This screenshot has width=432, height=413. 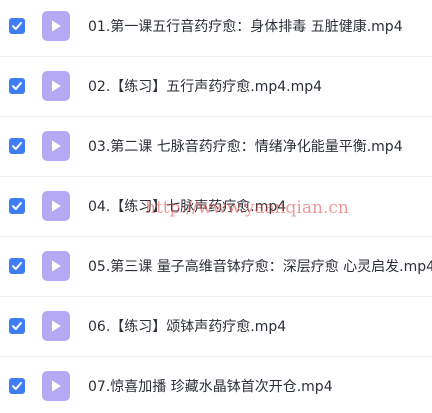 I want to click on list-item: 07.惊喜加播 珍藏水晶钵首次开仓.mp4, so click(x=216, y=386).